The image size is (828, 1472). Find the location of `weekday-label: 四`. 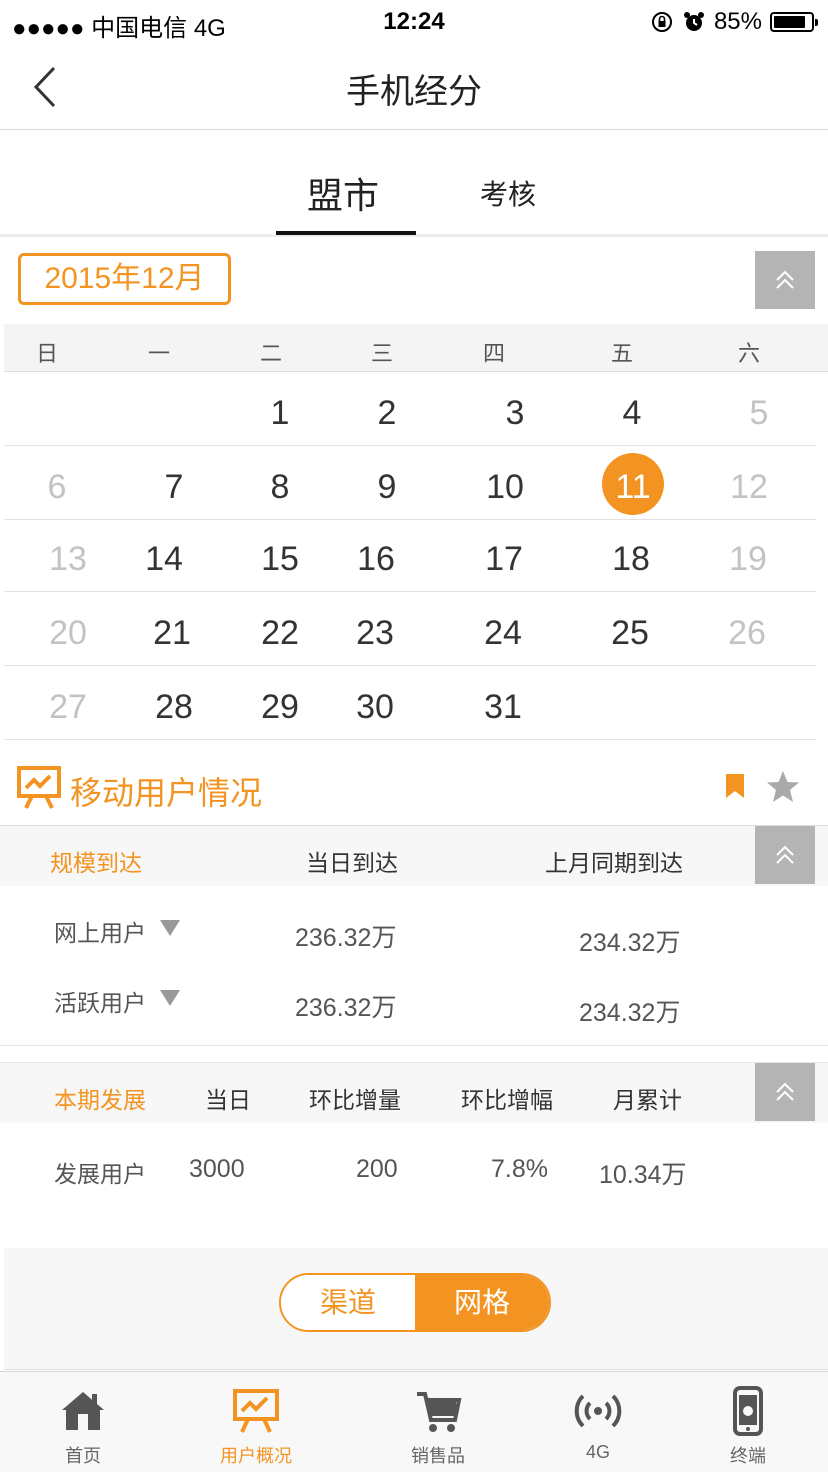

weekday-label: 四 is located at coordinates (493, 353).